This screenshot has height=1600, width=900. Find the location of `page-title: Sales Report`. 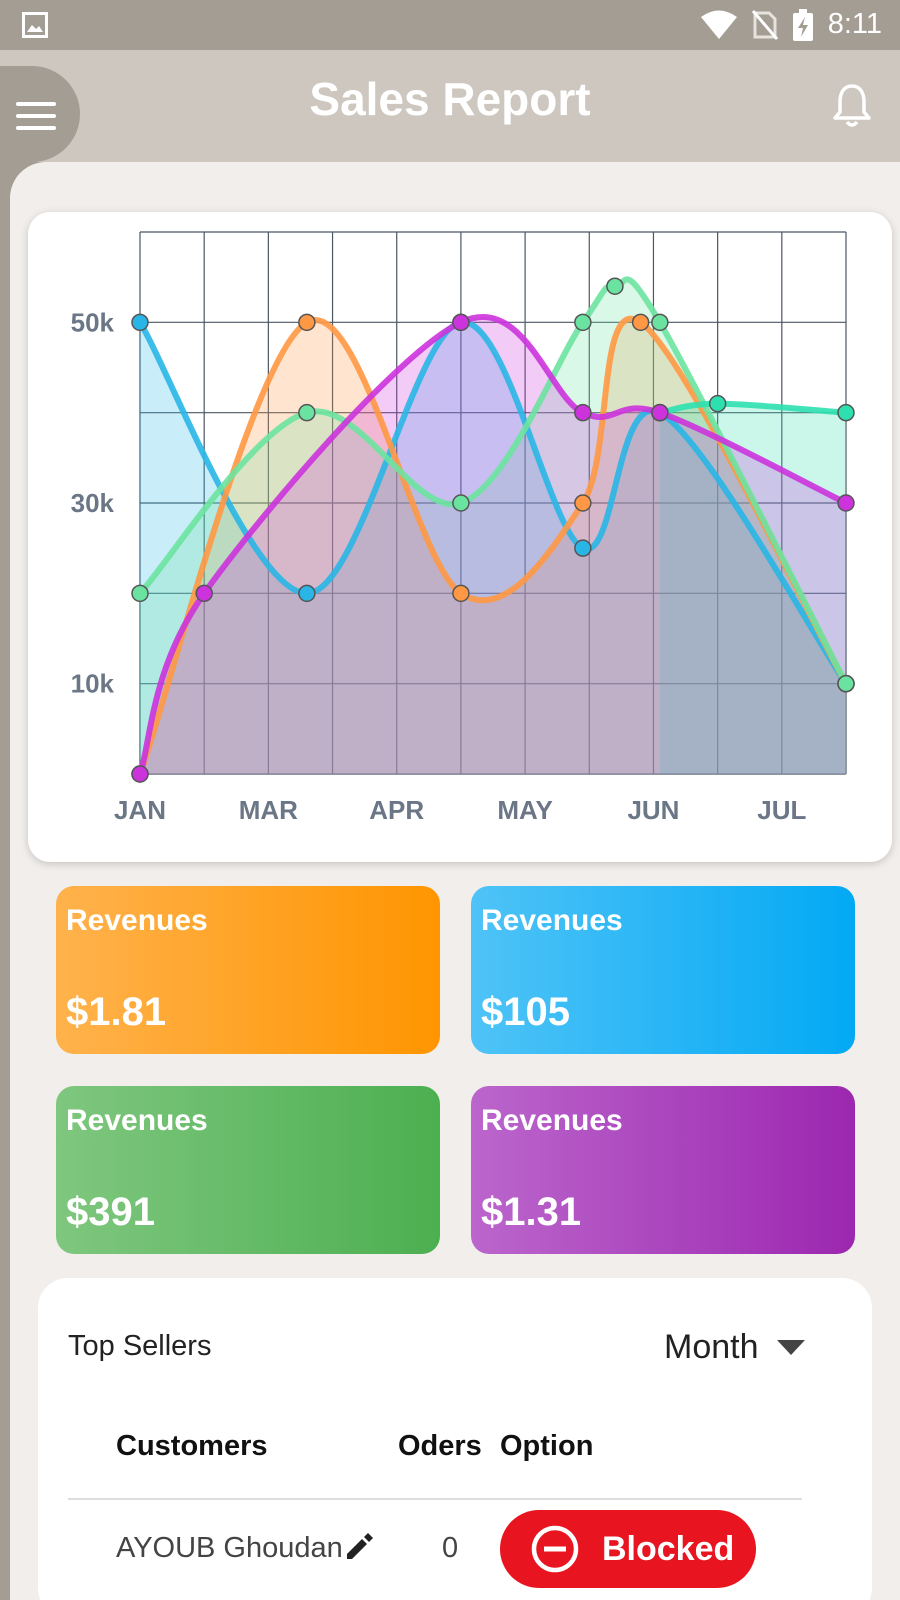

page-title: Sales Report is located at coordinates (450, 99).